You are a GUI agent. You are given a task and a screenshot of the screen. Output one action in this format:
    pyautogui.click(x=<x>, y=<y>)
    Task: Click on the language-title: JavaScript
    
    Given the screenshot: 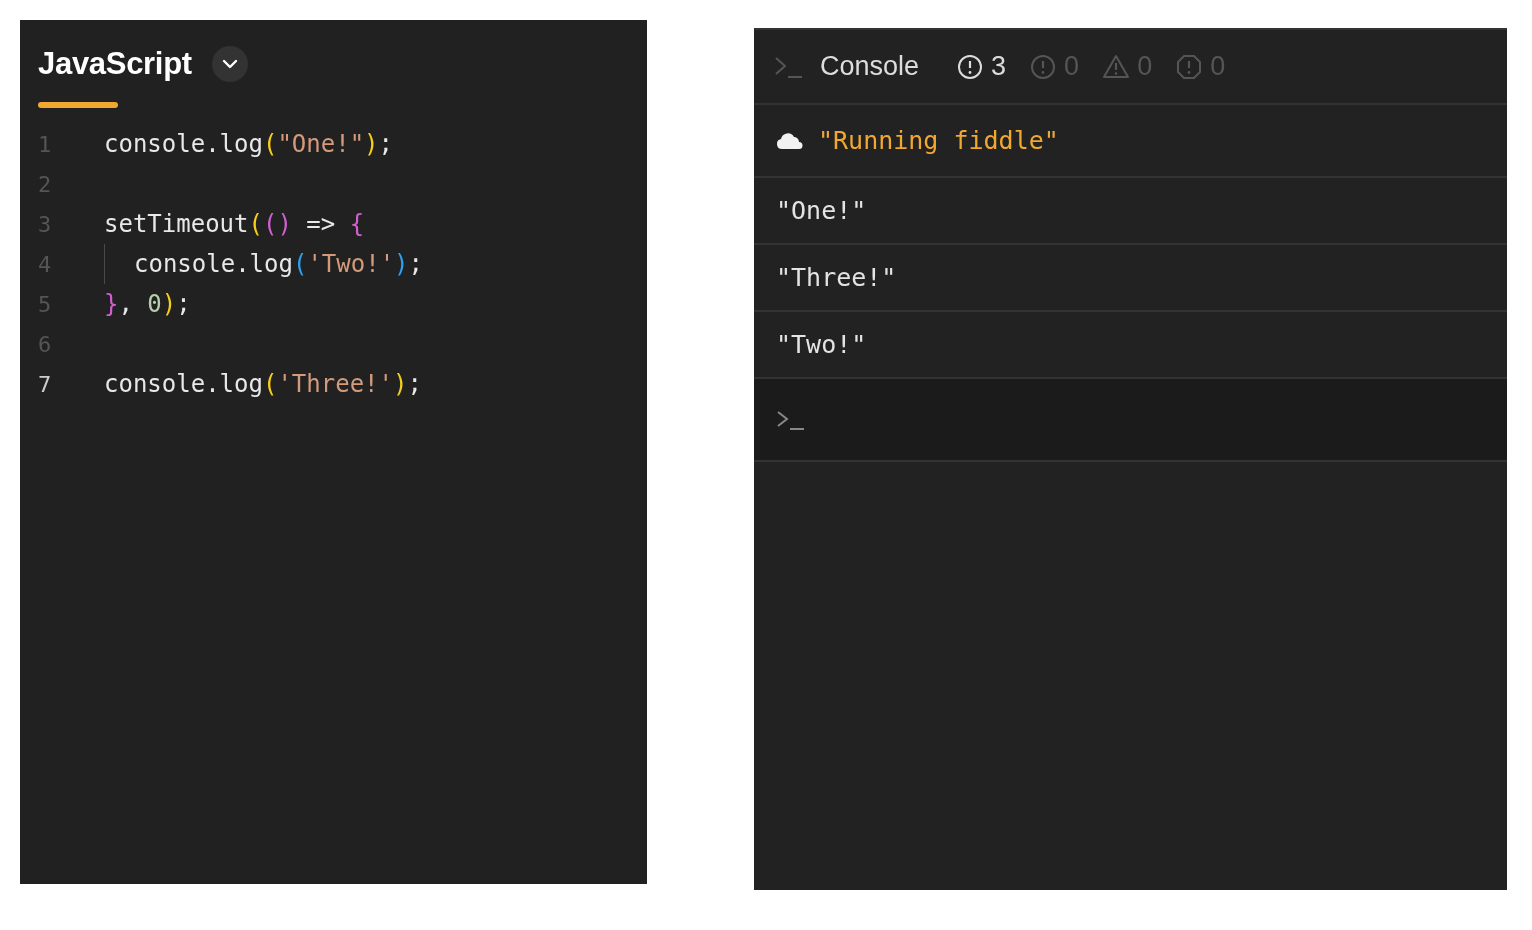 What is the action you would take?
    pyautogui.click(x=115, y=64)
    